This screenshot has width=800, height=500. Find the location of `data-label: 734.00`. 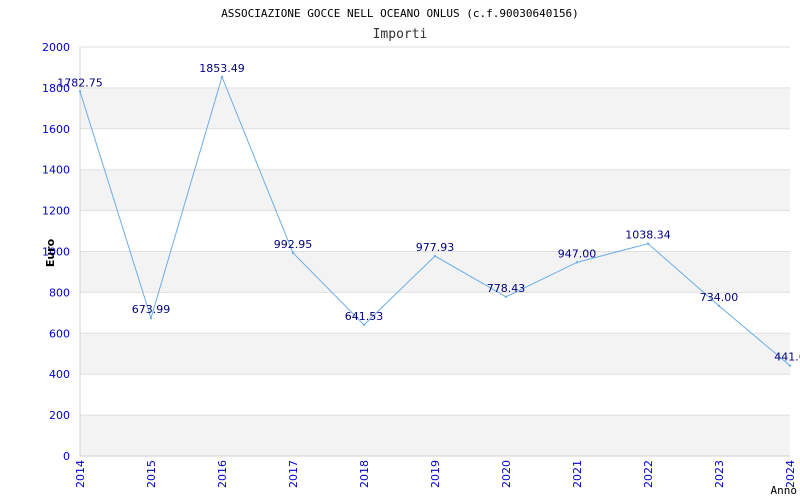

data-label: 734.00 is located at coordinates (719, 297).